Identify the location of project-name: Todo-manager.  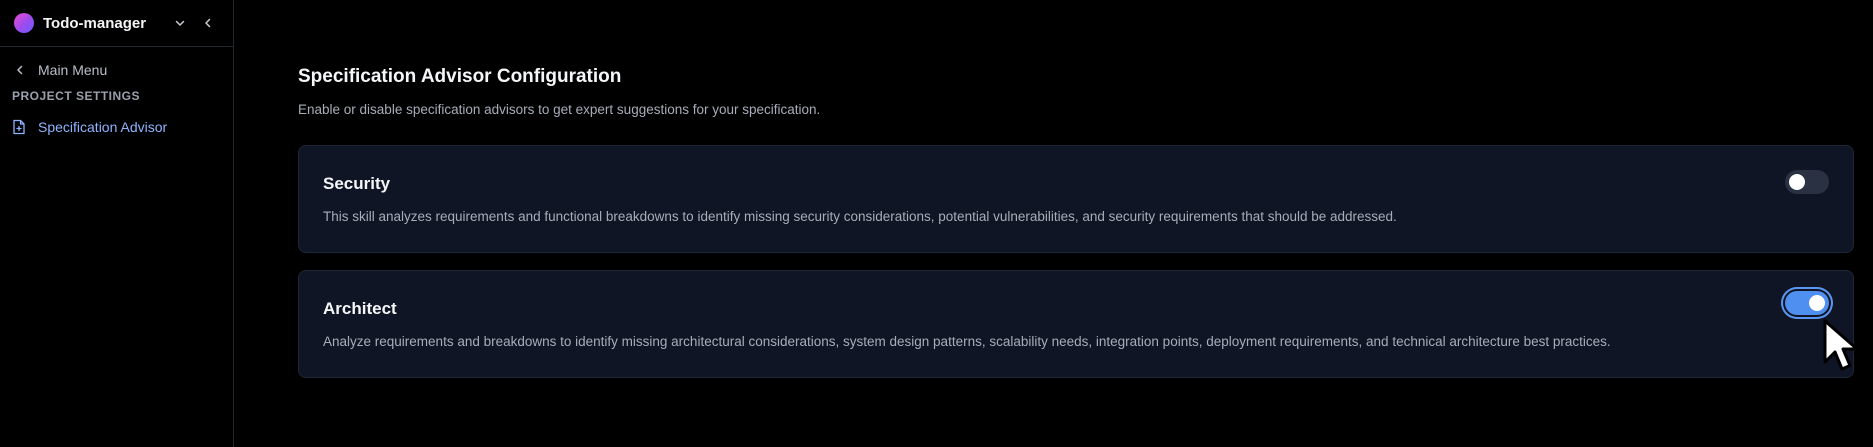
(103, 23).